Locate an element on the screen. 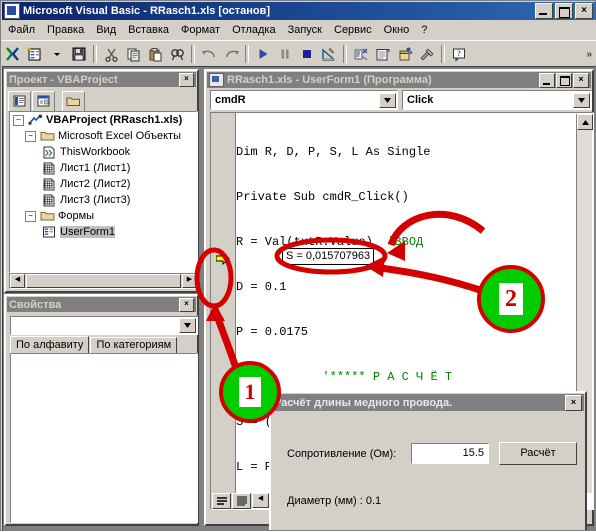 This screenshot has width=596, height=532. scroll-thumb is located at coordinates (103, 281).